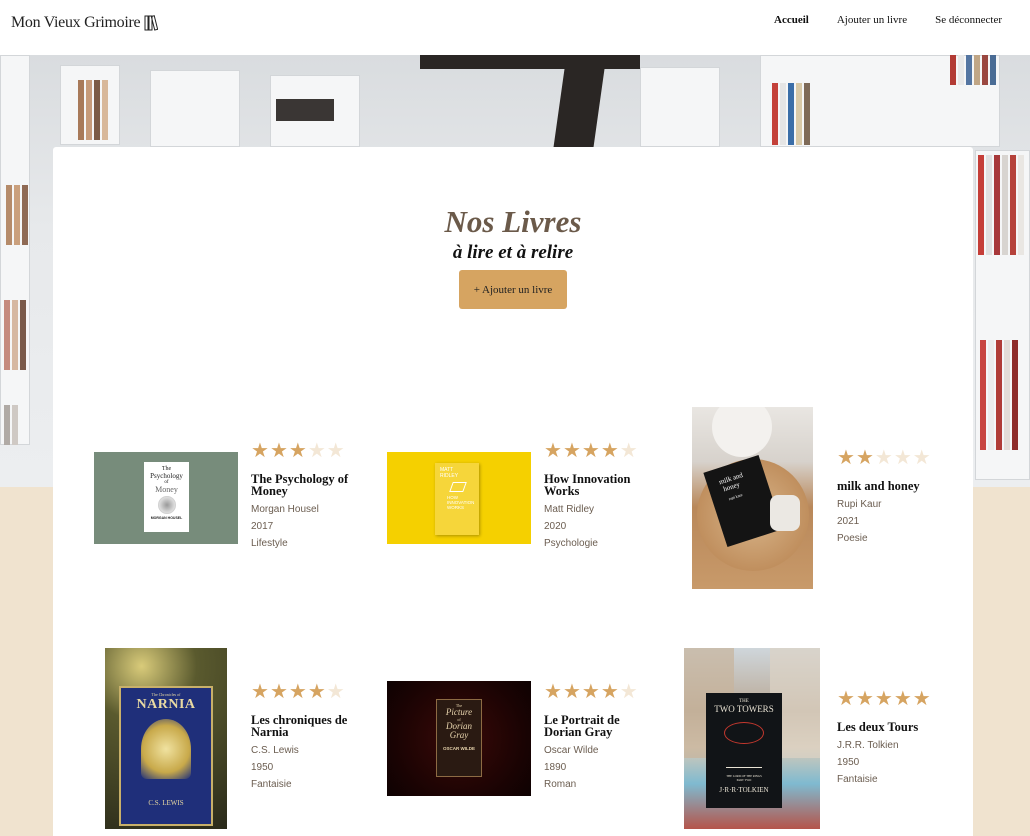 The image size is (1030, 836). I want to click on book-title: Les deux Tours, so click(878, 727).